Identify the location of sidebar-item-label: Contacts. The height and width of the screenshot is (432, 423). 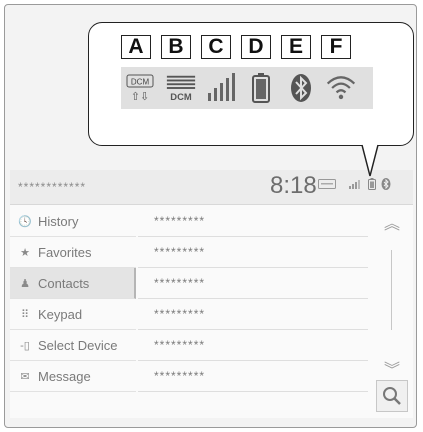
(64, 283).